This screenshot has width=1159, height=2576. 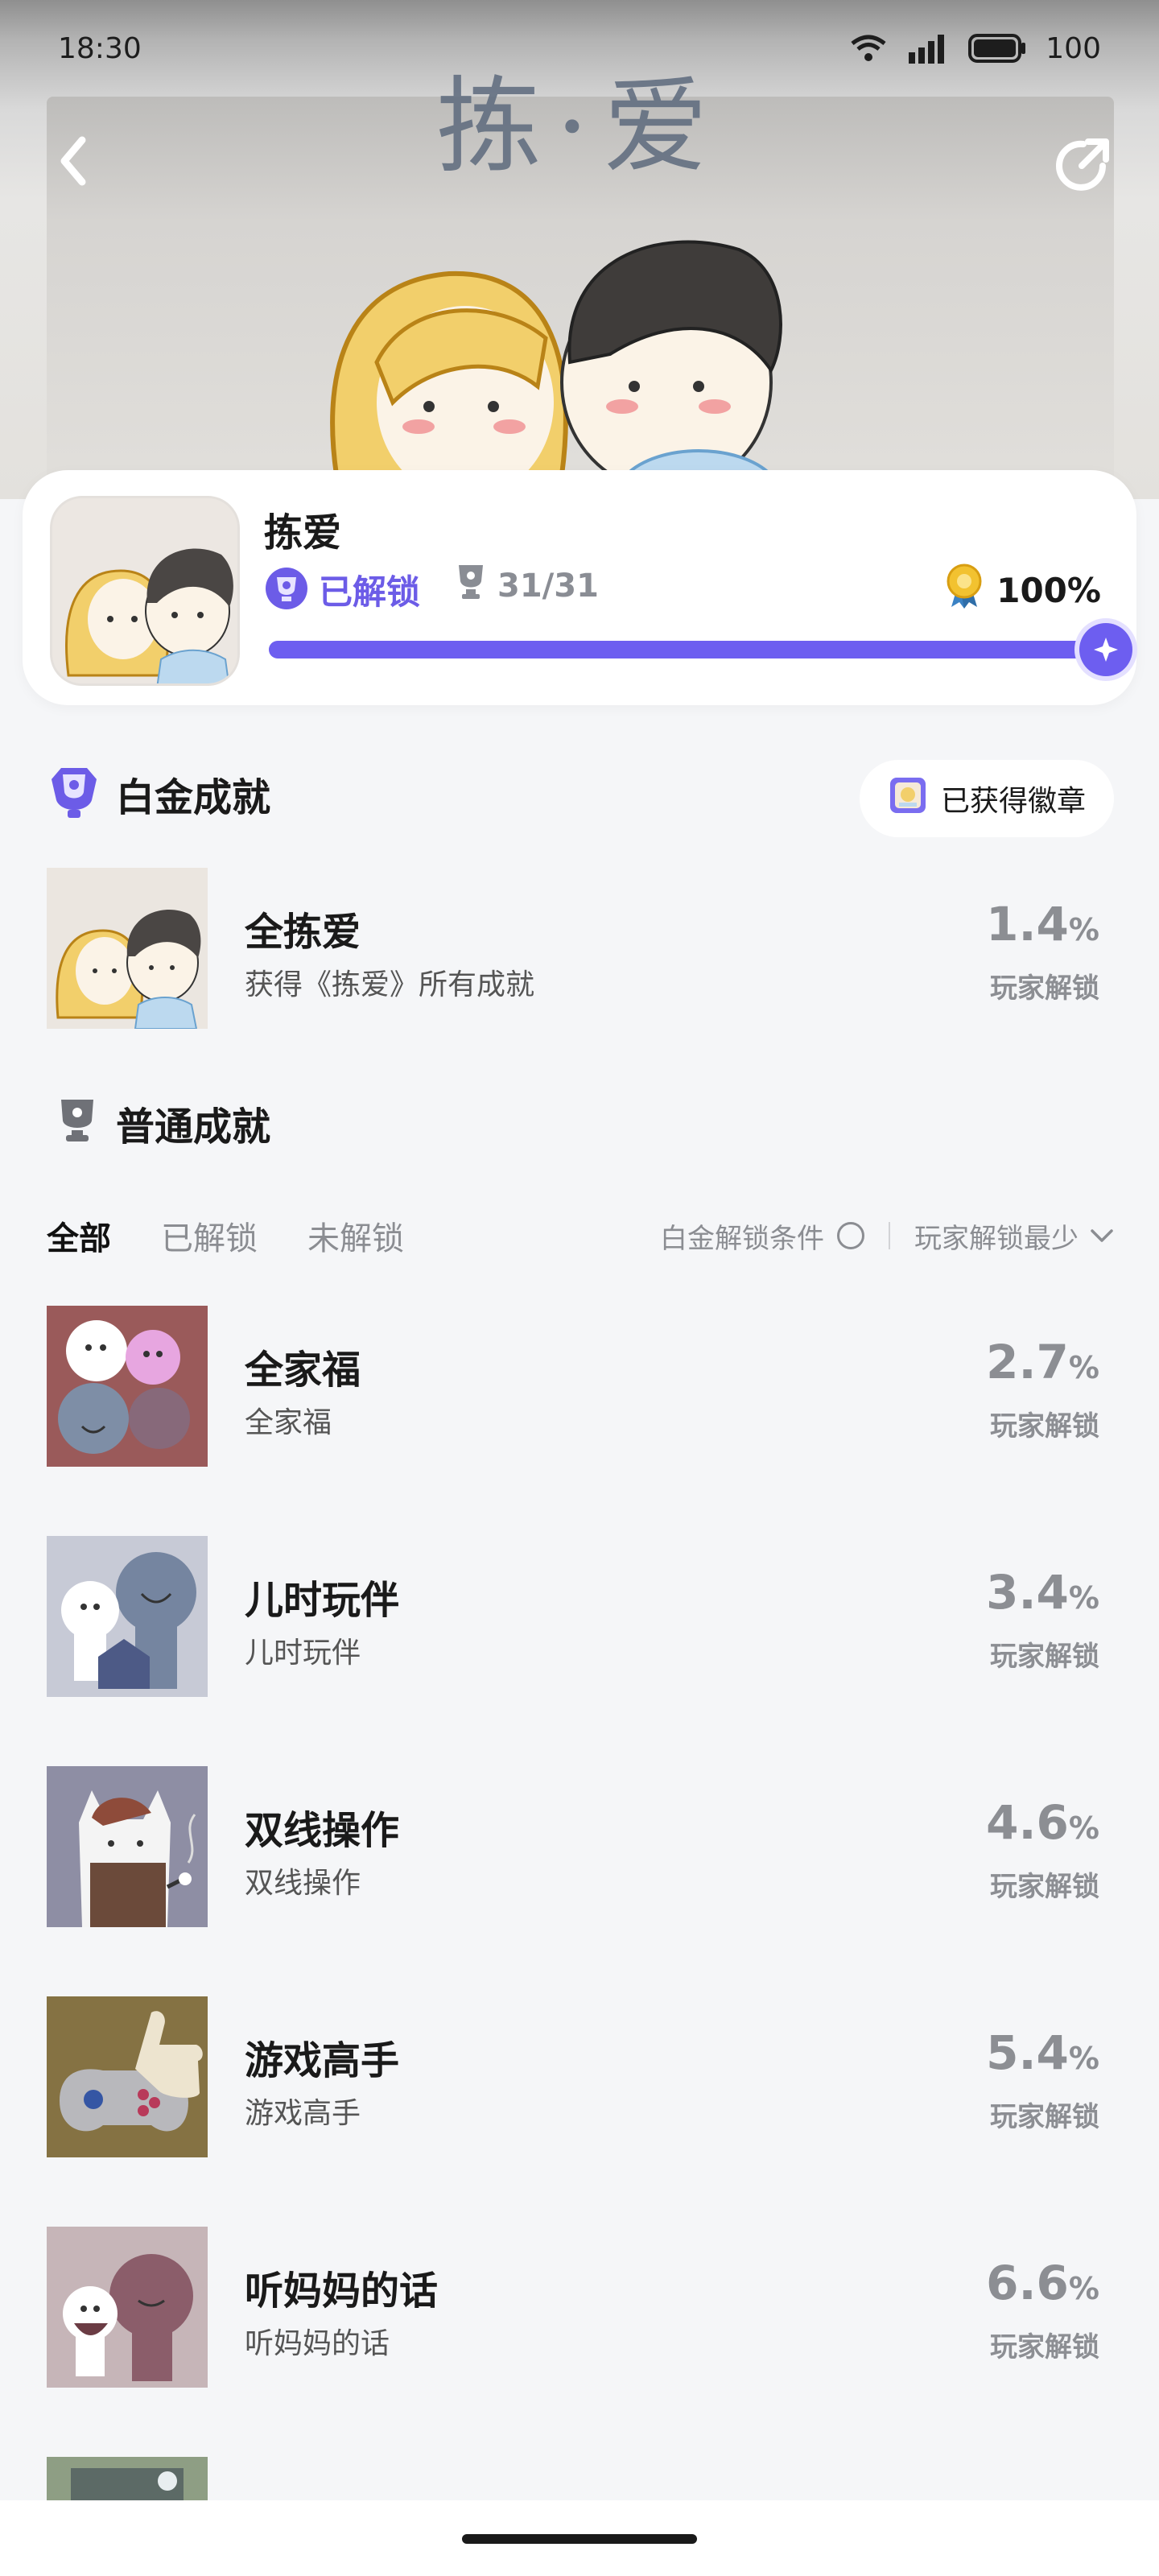 What do you see at coordinates (127, 2481) in the screenshot?
I see `achievement-thumbnail-partial` at bounding box center [127, 2481].